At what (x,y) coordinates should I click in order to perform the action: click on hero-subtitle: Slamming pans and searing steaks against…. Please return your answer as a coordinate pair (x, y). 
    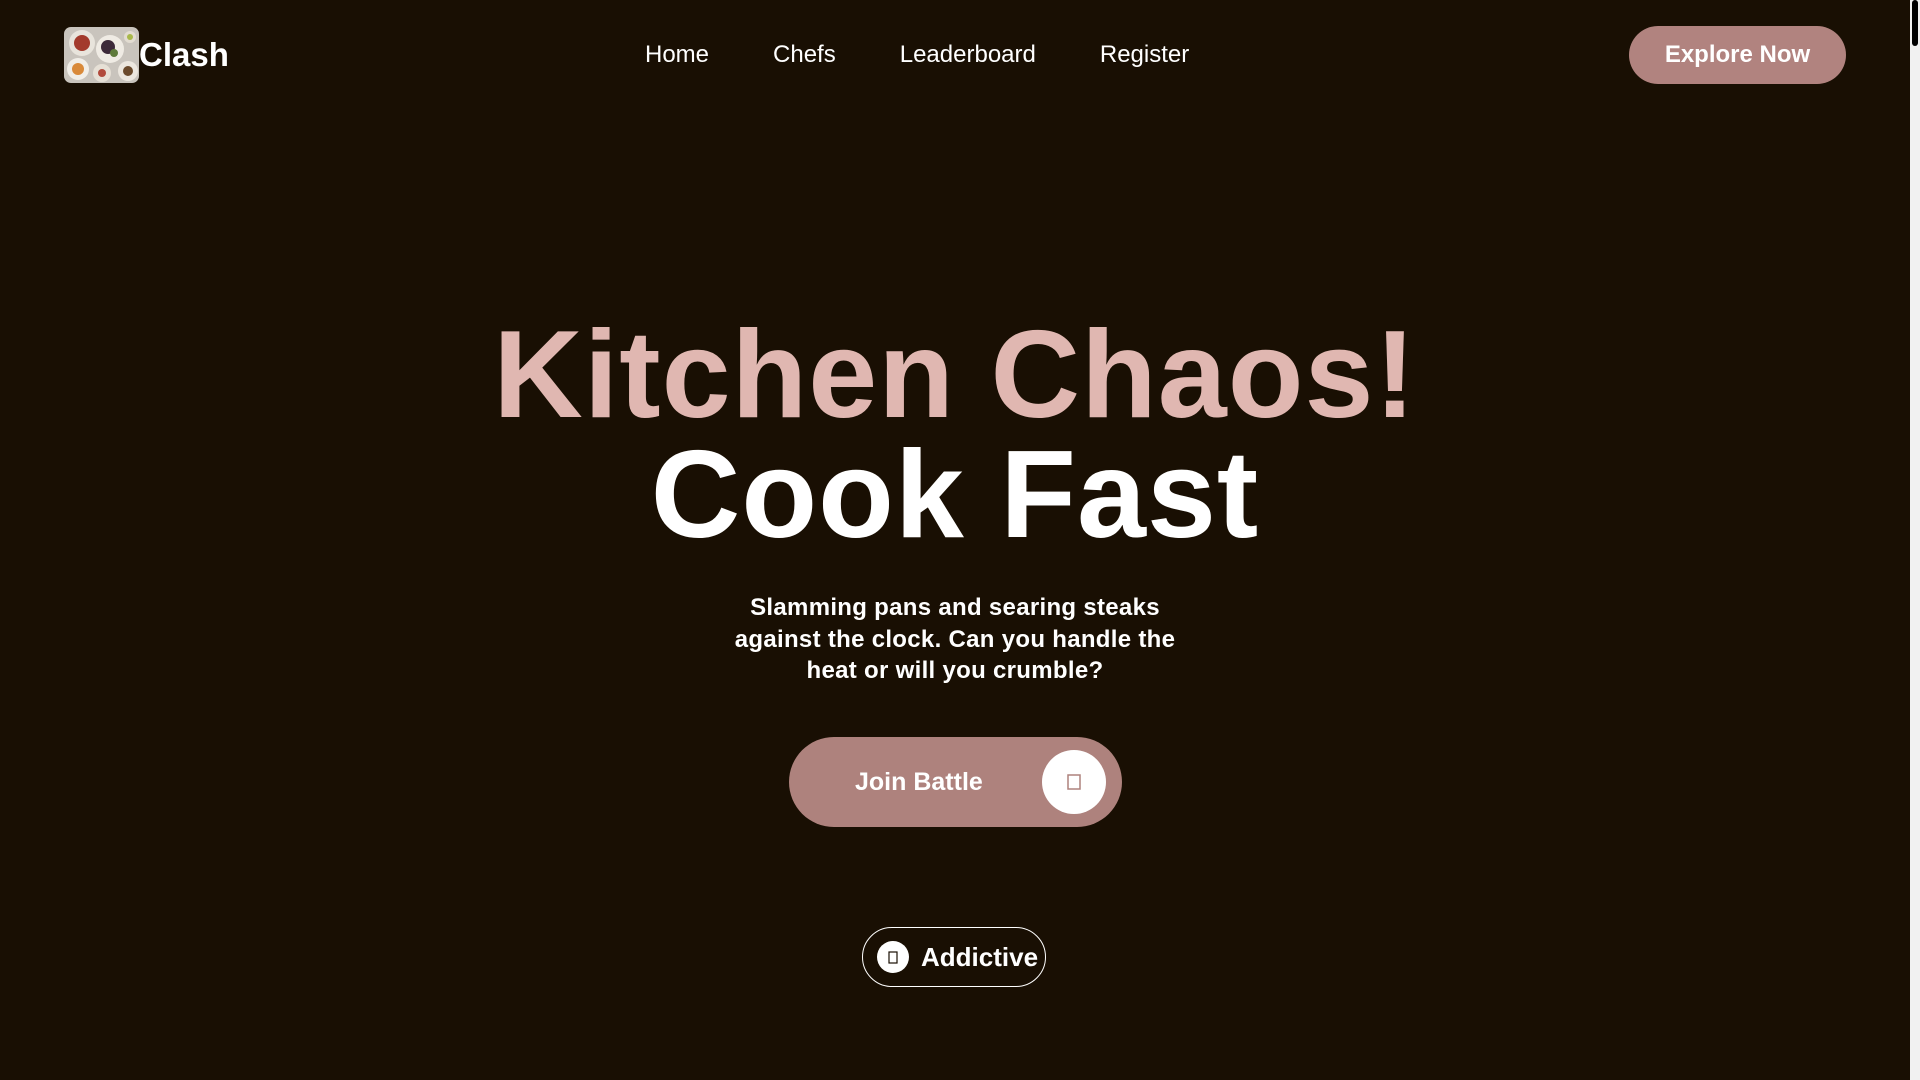
    Looking at the image, I should click on (955, 639).